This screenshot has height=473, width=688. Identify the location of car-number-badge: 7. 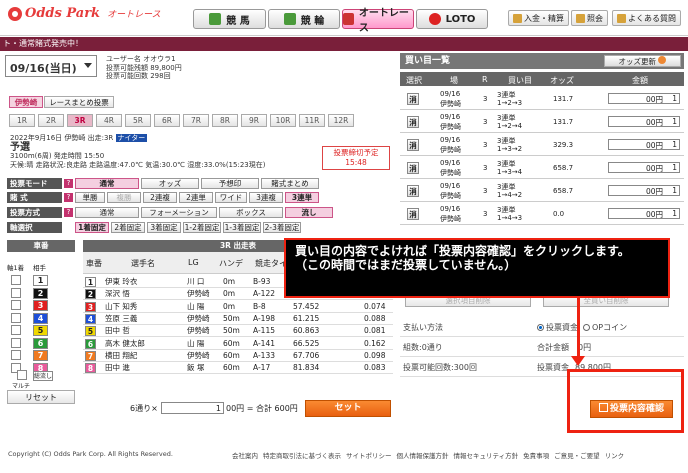
(40, 355).